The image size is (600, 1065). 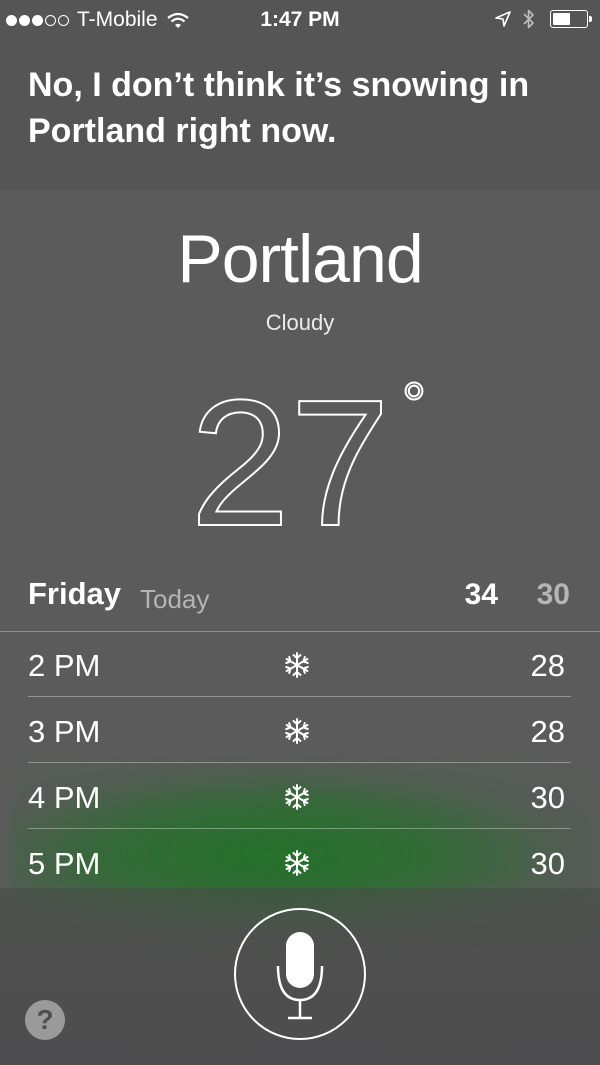 I want to click on weather-condition: Cloudy, so click(x=300, y=322).